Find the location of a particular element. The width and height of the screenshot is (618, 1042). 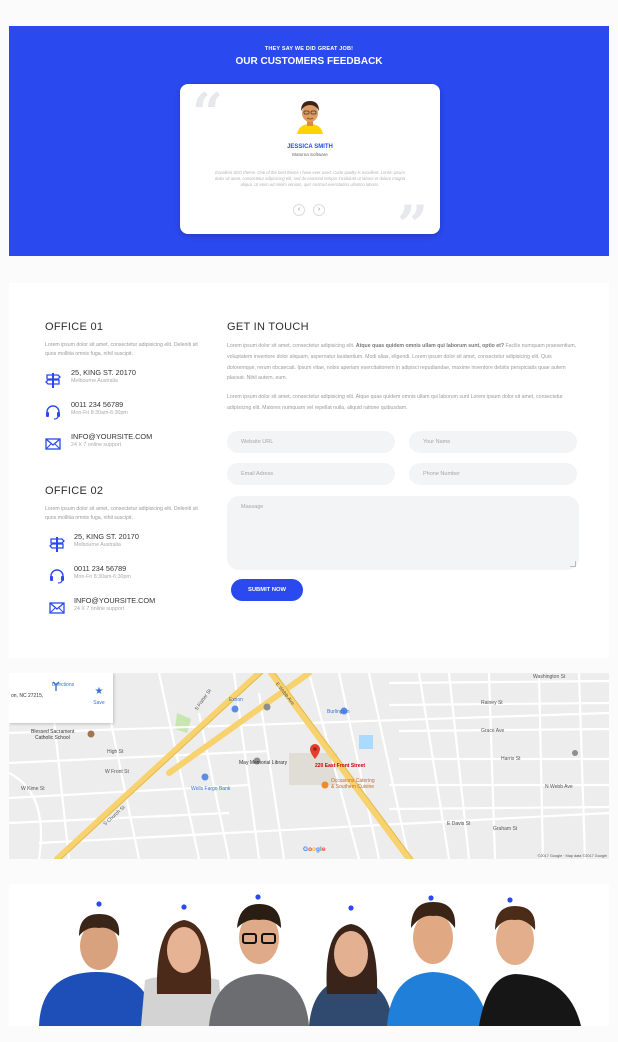

name-input: Your Name is located at coordinates (493, 442).